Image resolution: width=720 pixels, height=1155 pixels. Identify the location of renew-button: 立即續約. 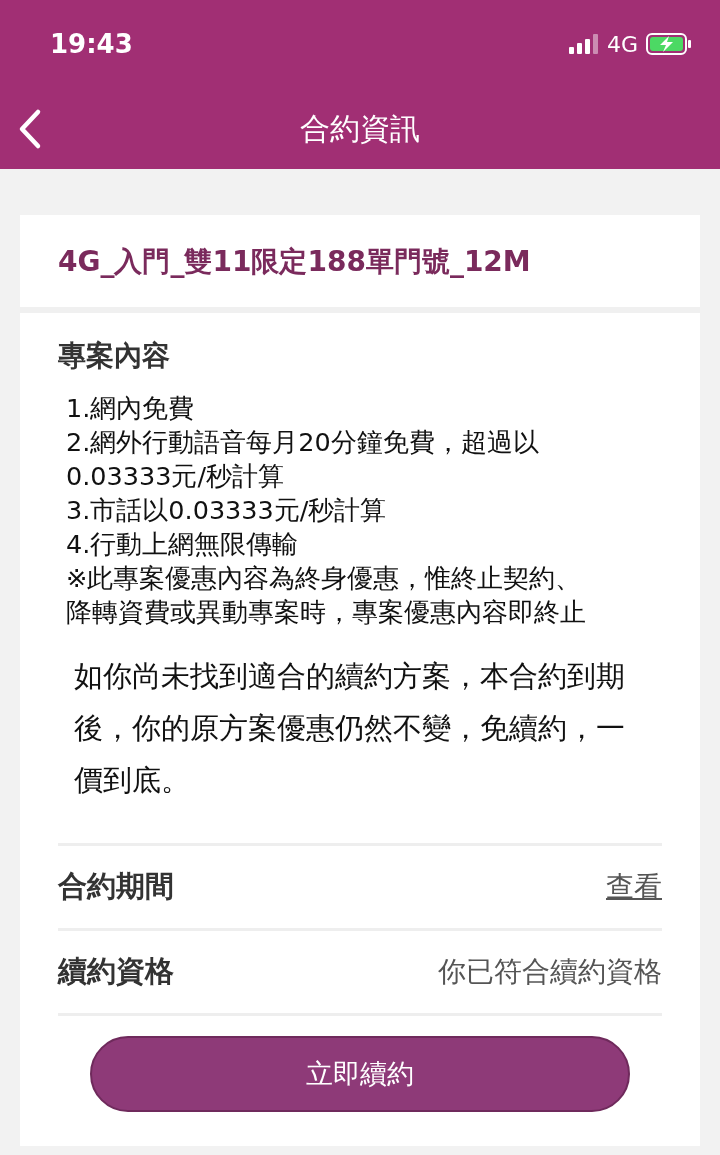
(360, 1074).